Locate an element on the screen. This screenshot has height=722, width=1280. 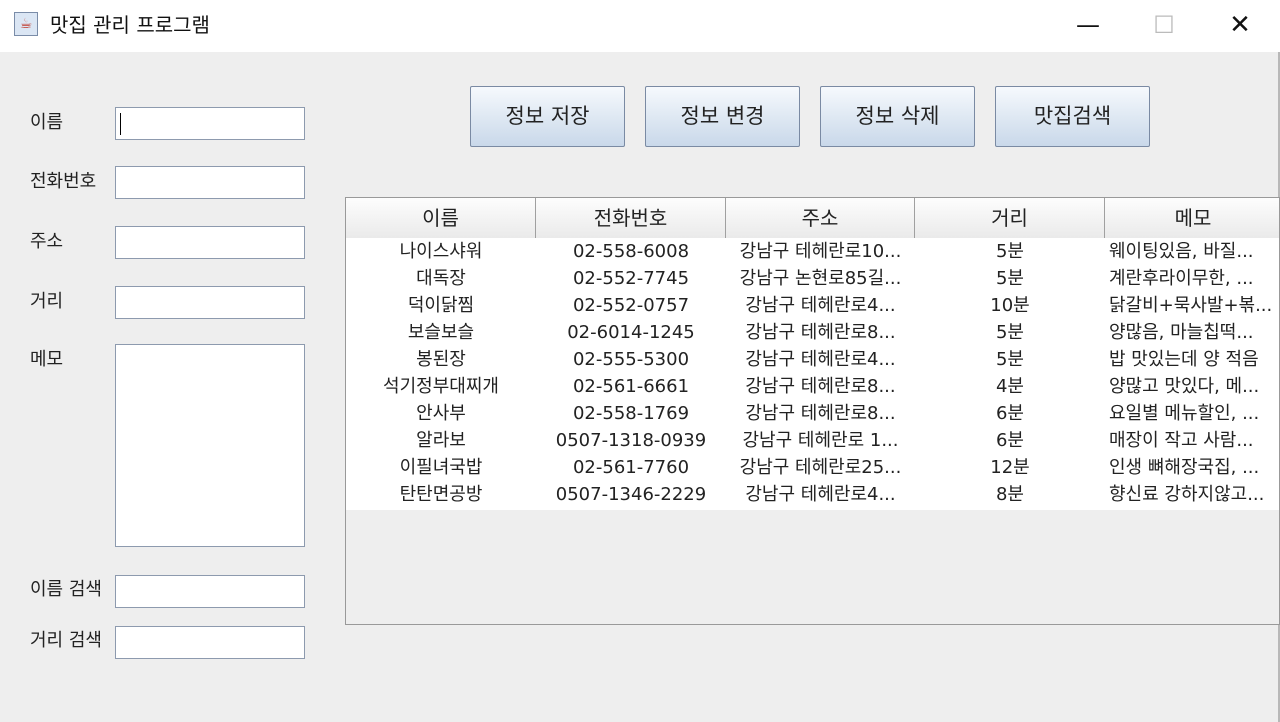
table-header: 이름 전화번호 주소 거리 메모 is located at coordinates (812, 218).